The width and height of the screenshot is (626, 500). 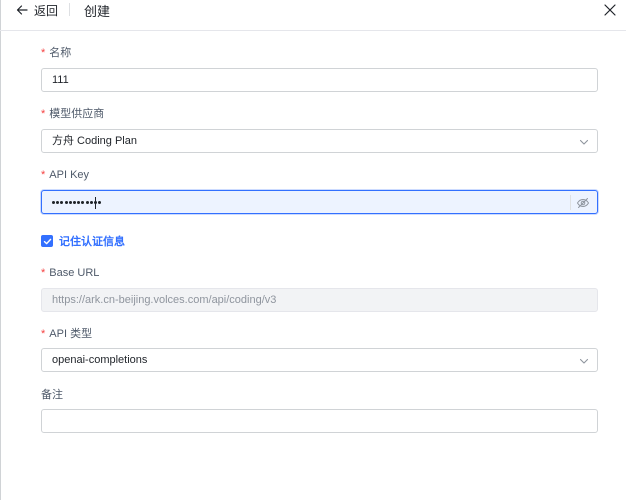 What do you see at coordinates (46, 10) in the screenshot?
I see `back-label: 返回` at bounding box center [46, 10].